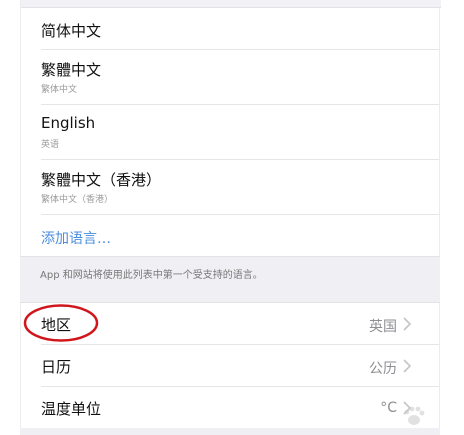 Image resolution: width=464 pixels, height=435 pixels. I want to click on language-row-traditional-chinese-hong-kong: 繁體中文（香港） 繁体中文（香港）, so click(240, 187).